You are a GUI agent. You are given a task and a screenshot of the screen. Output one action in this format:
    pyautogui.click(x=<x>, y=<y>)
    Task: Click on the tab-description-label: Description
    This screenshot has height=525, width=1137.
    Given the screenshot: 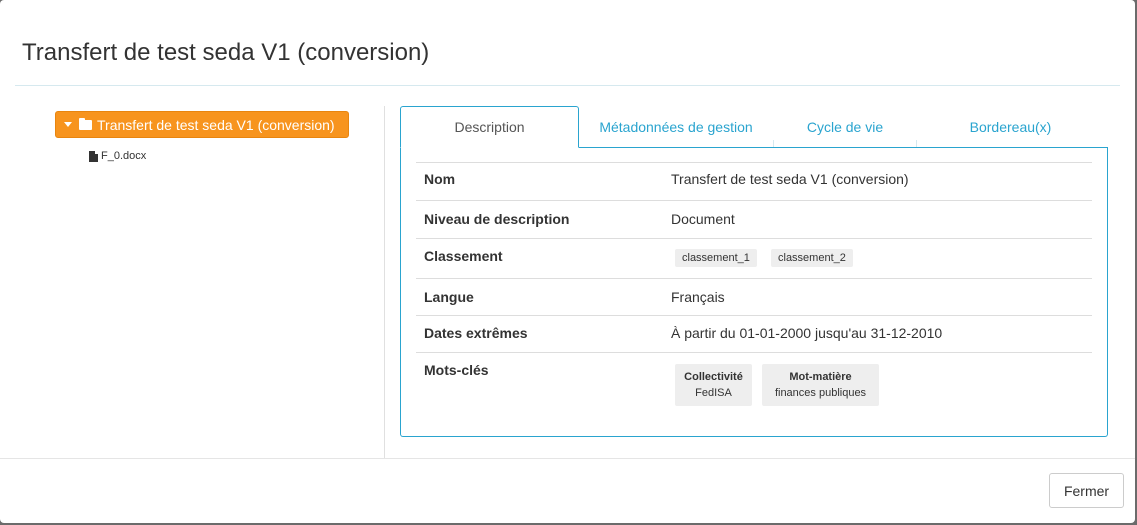 What is the action you would take?
    pyautogui.click(x=489, y=127)
    